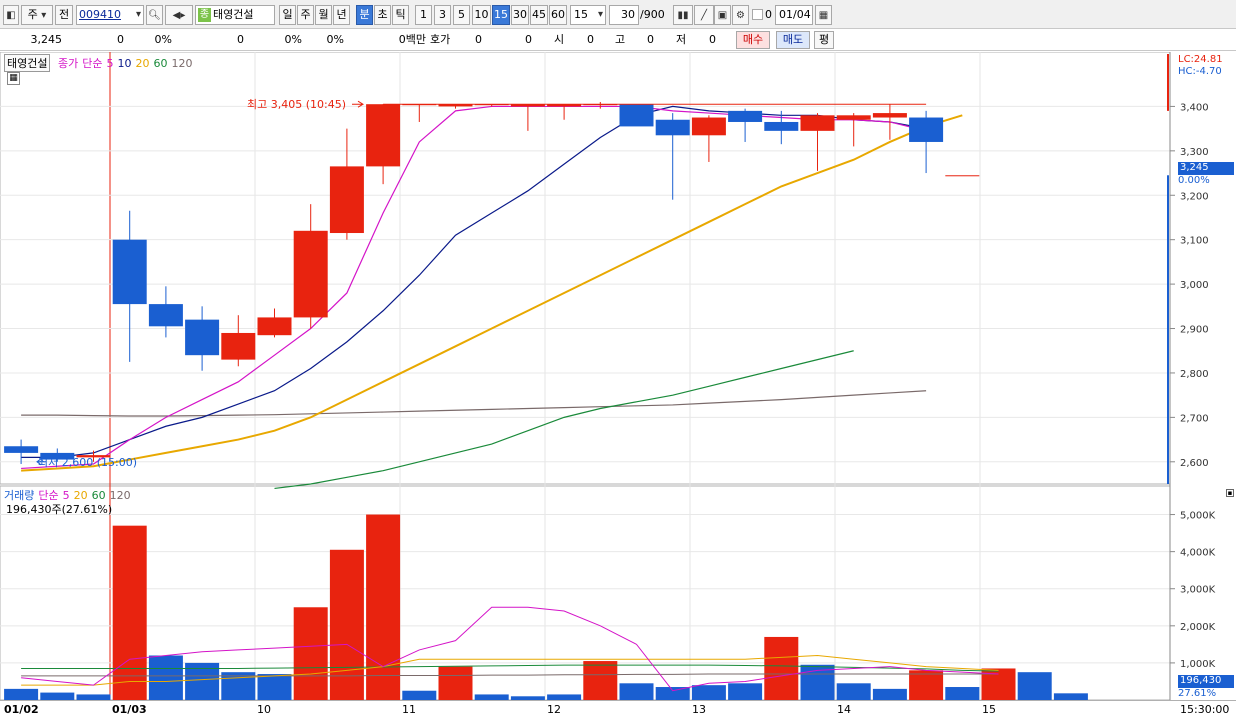 This screenshot has height=720, width=1236. What do you see at coordinates (1194, 196) in the screenshot?
I see `y-tick-label: 3,200` at bounding box center [1194, 196].